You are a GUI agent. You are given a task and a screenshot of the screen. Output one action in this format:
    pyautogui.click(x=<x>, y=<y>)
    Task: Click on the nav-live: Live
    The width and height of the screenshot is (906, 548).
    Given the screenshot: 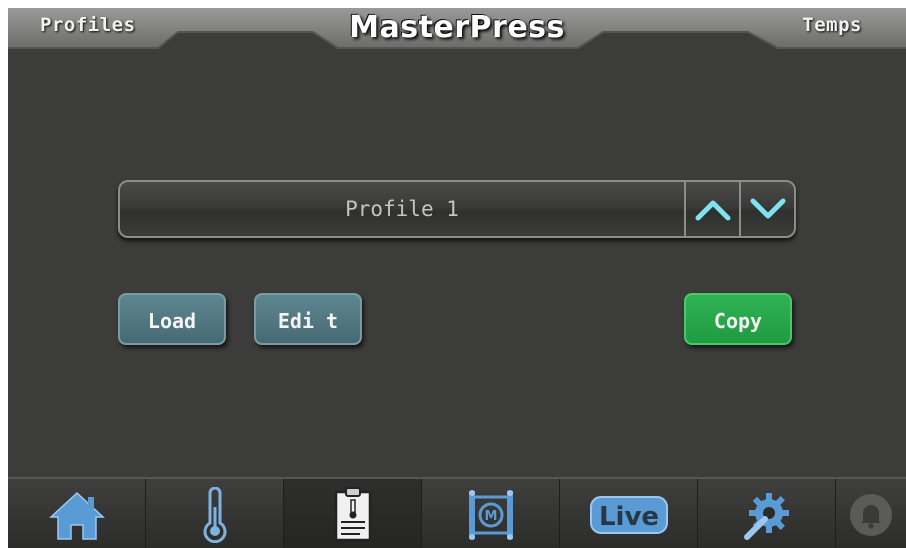 What is the action you would take?
    pyautogui.click(x=629, y=513)
    